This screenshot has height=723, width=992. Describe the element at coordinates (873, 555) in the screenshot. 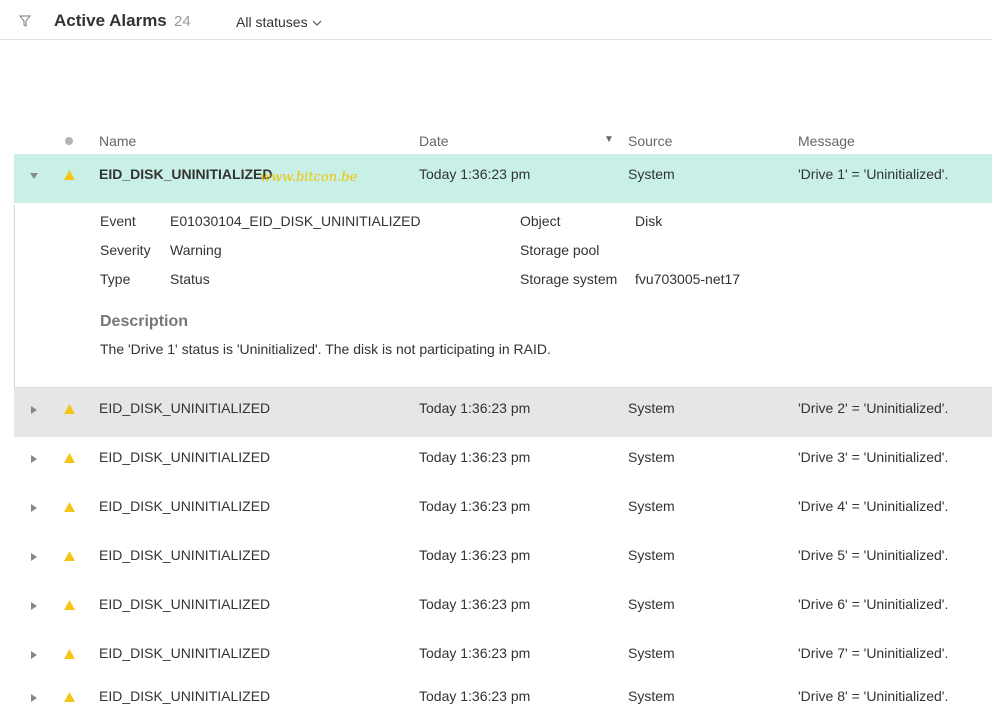

I see `alarm-message: 'Drive 5' = 'Uninitialized'.` at that location.